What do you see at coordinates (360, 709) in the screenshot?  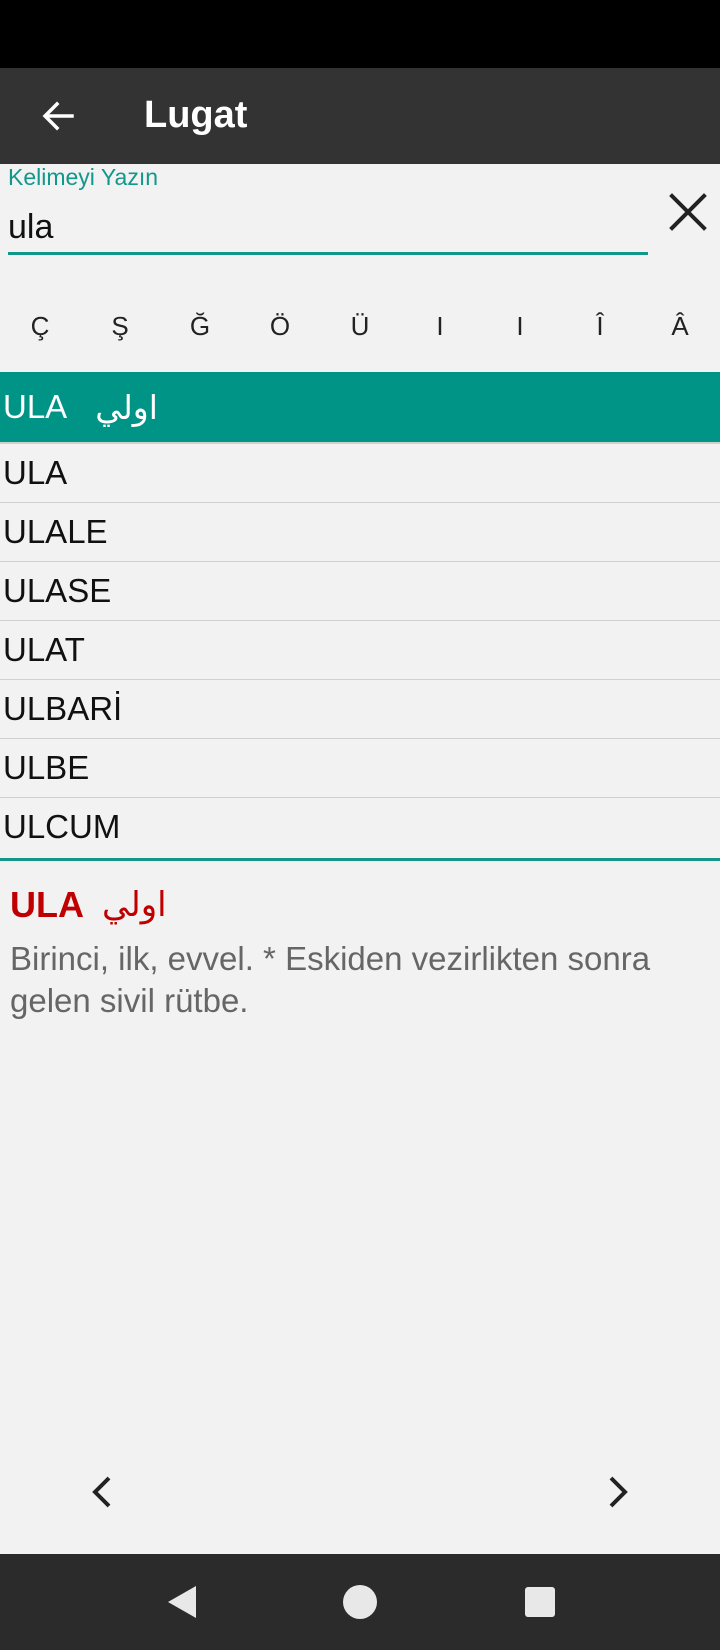 I see `list-item: ULBARİ` at bounding box center [360, 709].